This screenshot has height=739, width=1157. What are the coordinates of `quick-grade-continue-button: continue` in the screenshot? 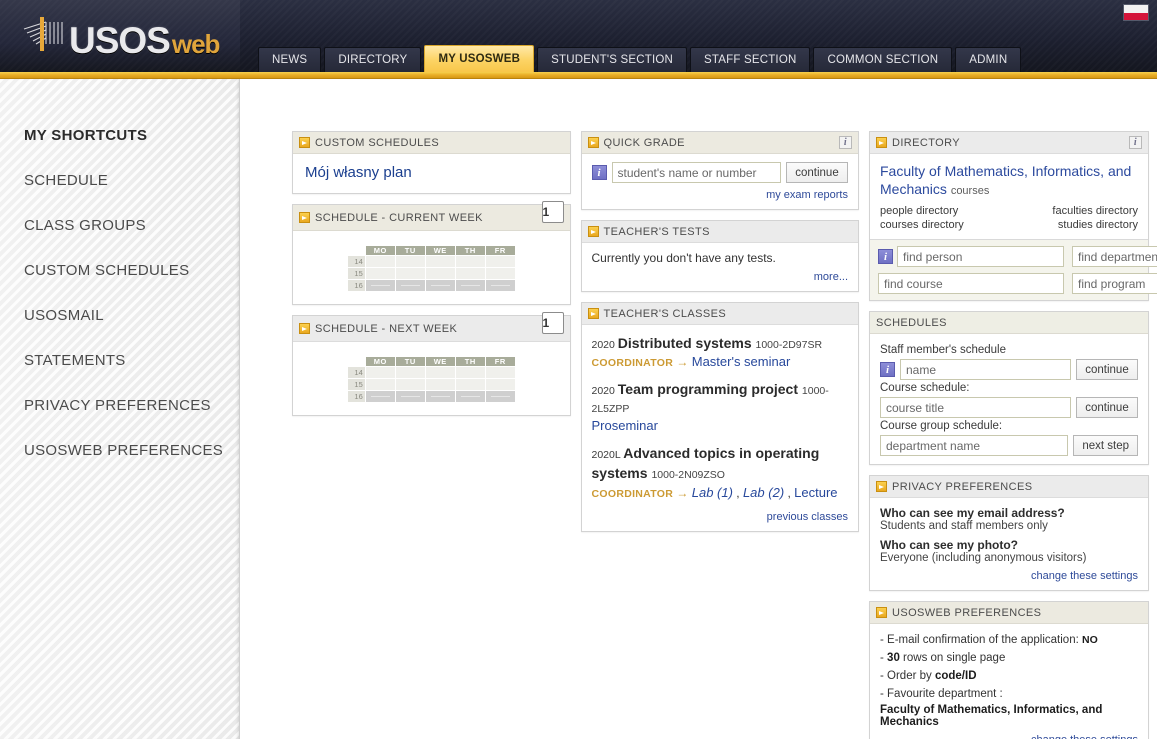 It's located at (817, 172).